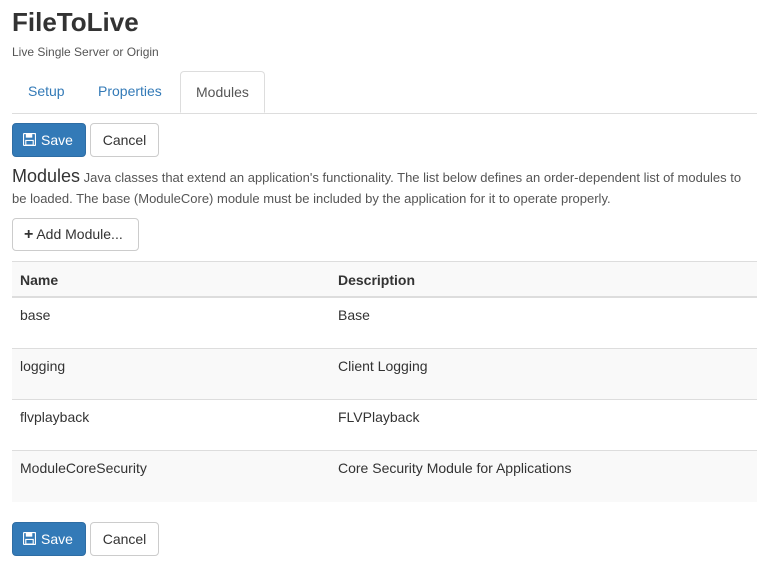 The image size is (757, 573). Describe the element at coordinates (29, 234) in the screenshot. I see `plus-icon: +` at that location.